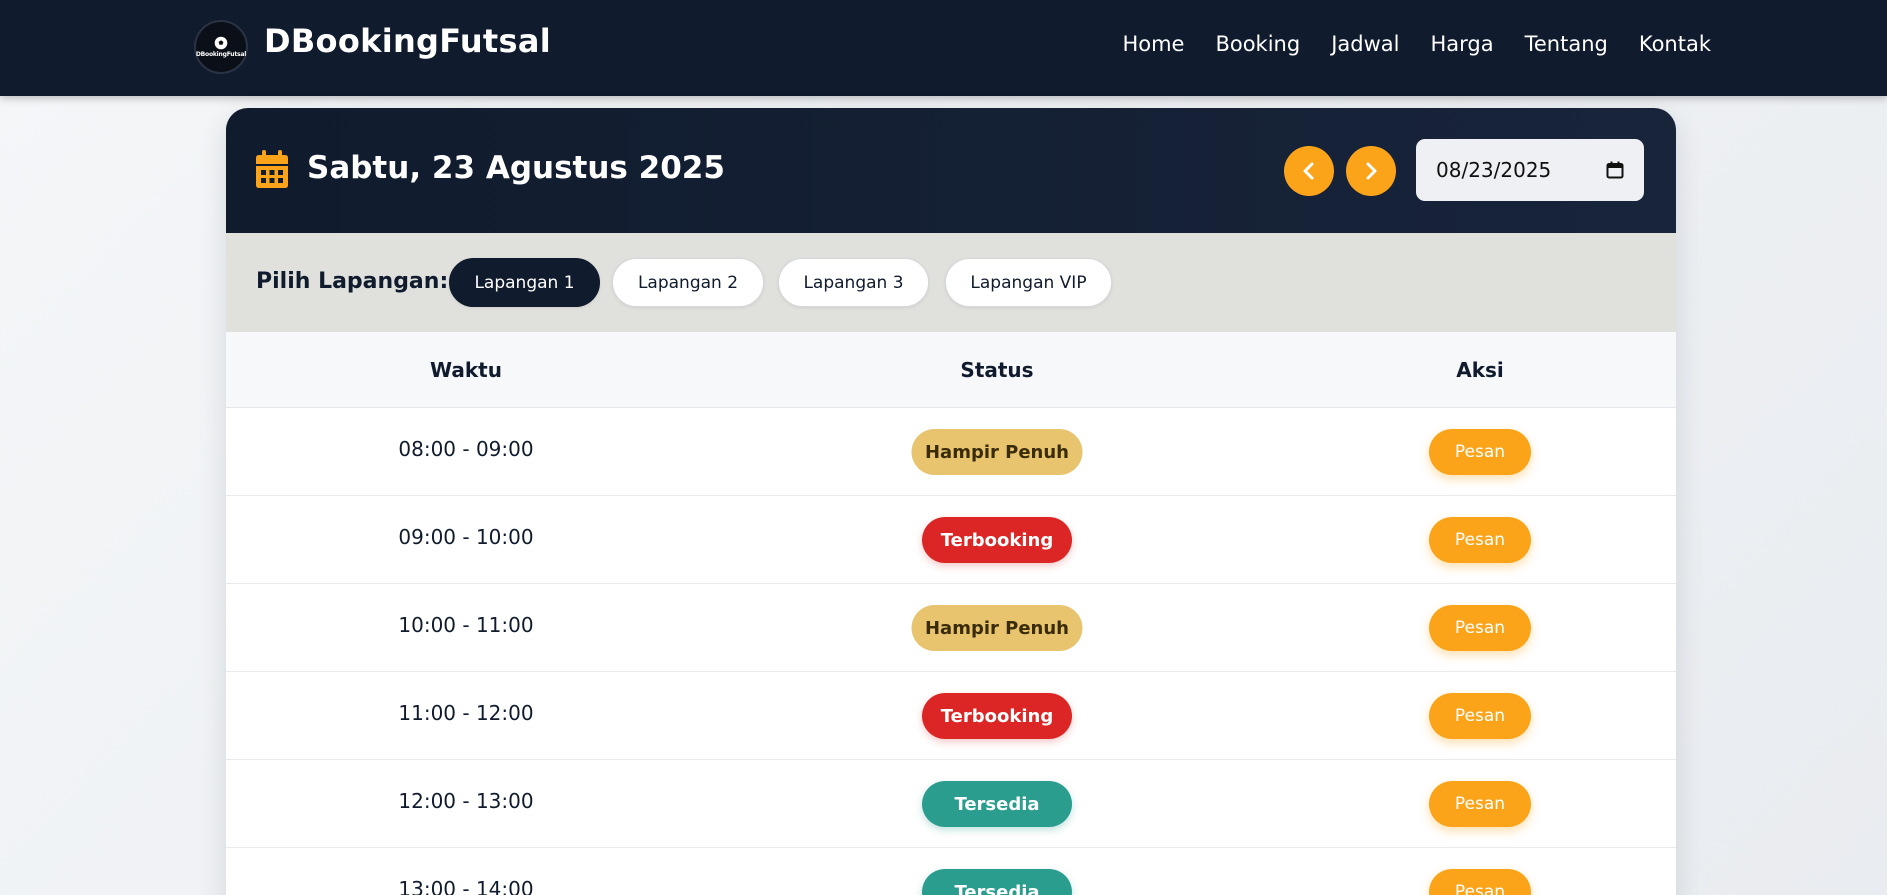 The image size is (1887, 895). I want to click on time-slot: 12:00 - 13:00, so click(466, 801).